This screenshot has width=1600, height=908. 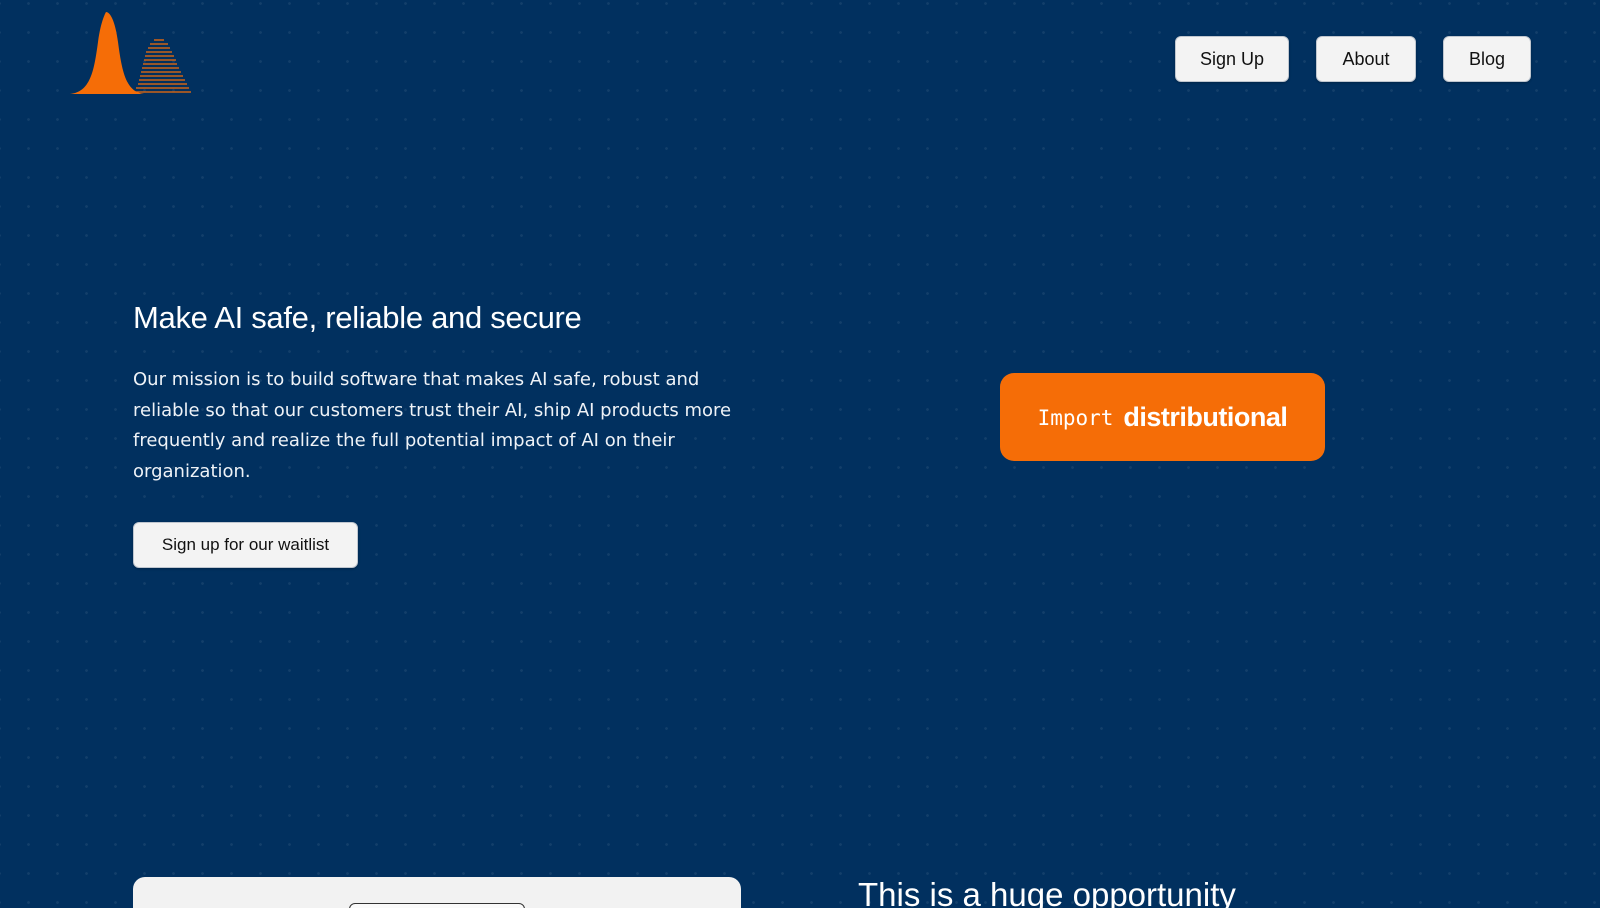 I want to click on import-package-name: distributional, so click(x=1205, y=416).